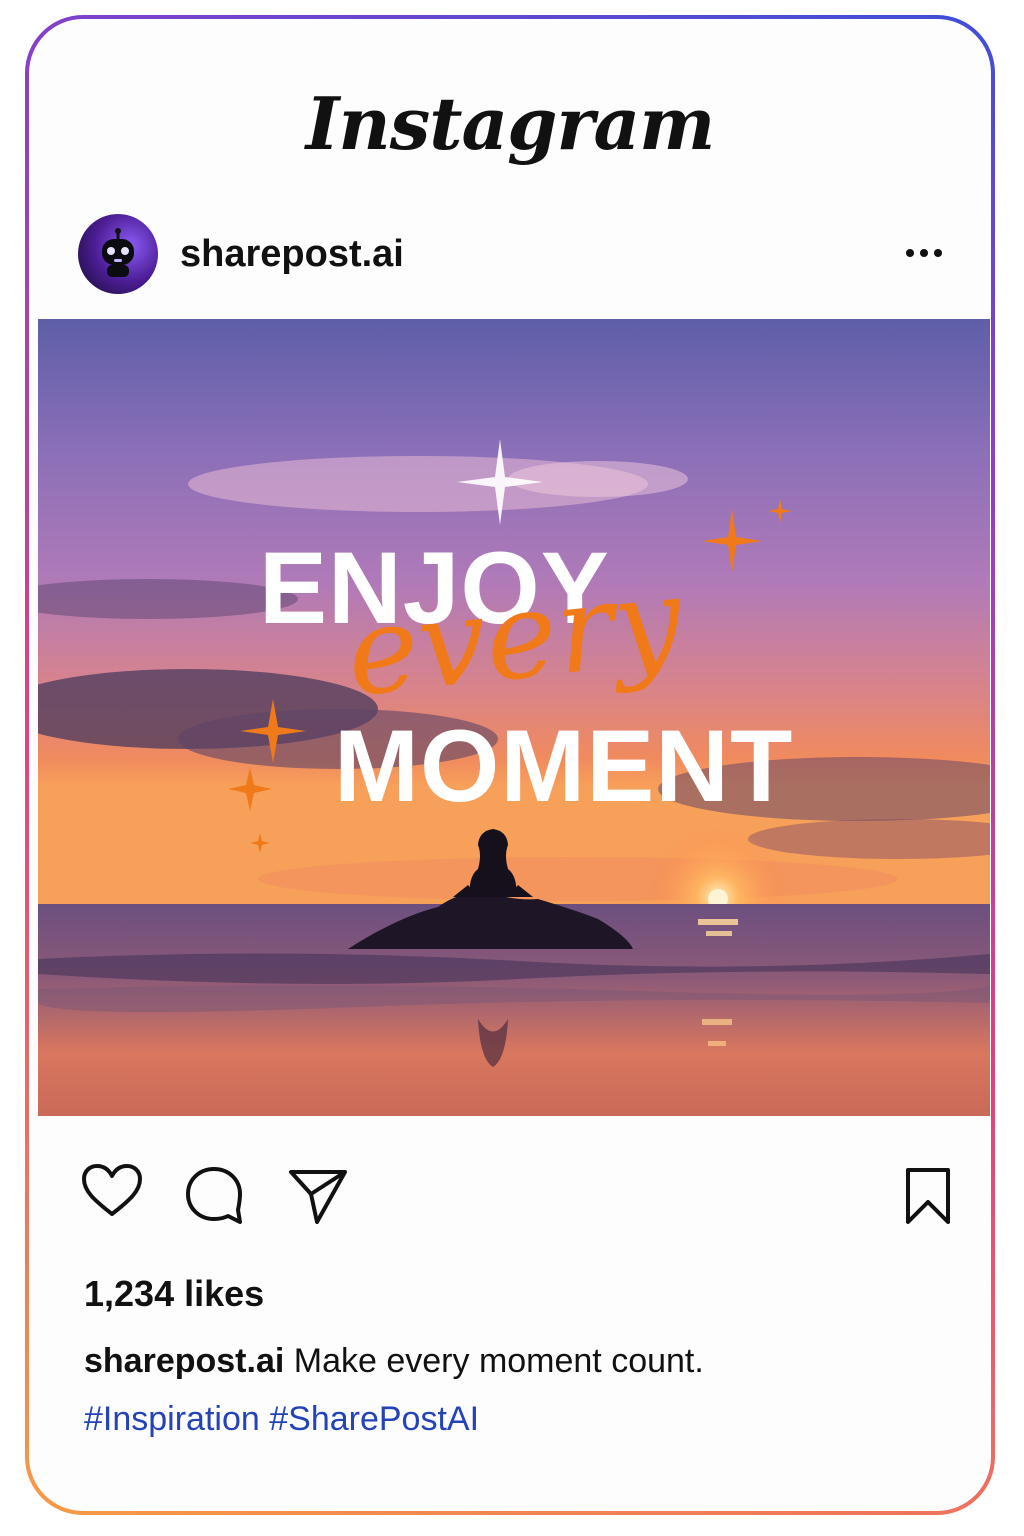  I want to click on bookmark-icon, so click(928, 1196).